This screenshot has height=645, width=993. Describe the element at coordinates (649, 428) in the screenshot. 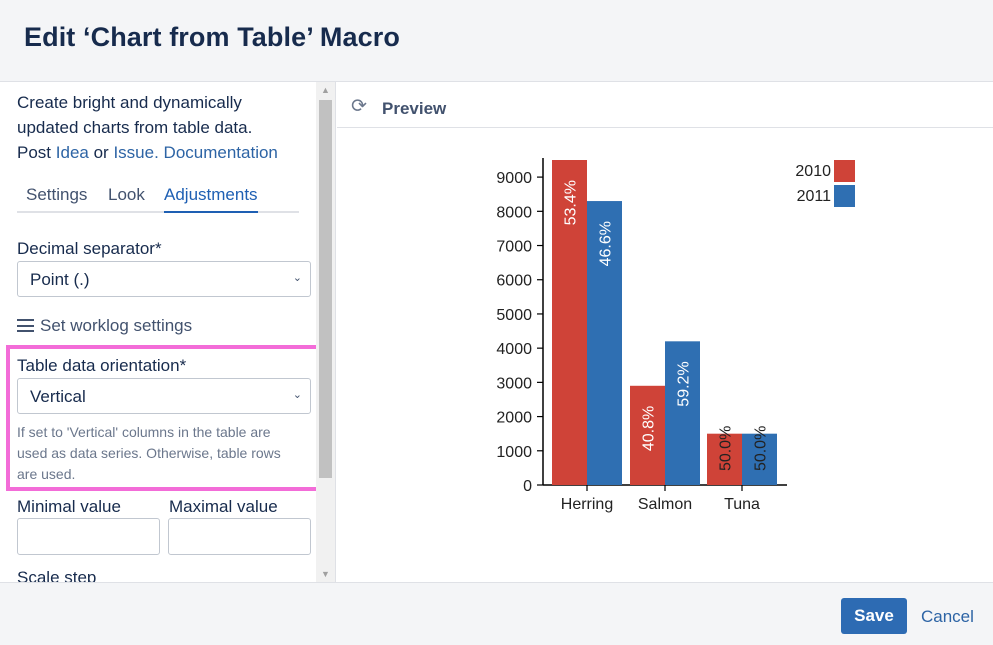

I see `data-label: 40.8%` at that location.